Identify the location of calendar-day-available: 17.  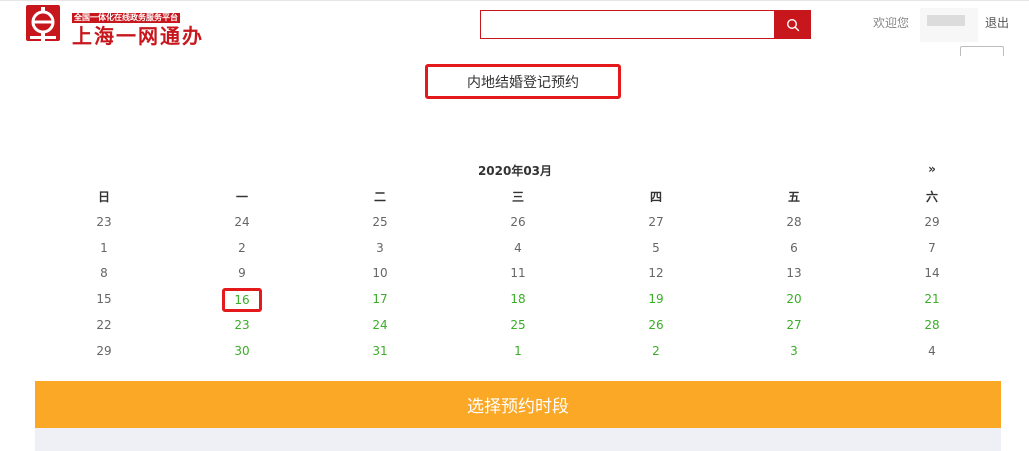
(380, 299).